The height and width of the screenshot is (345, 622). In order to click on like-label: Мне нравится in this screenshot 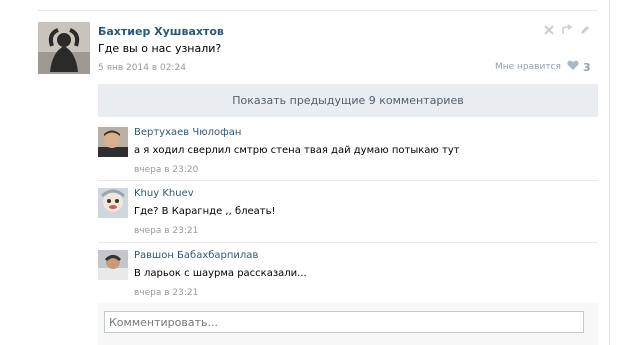, I will do `click(528, 67)`.